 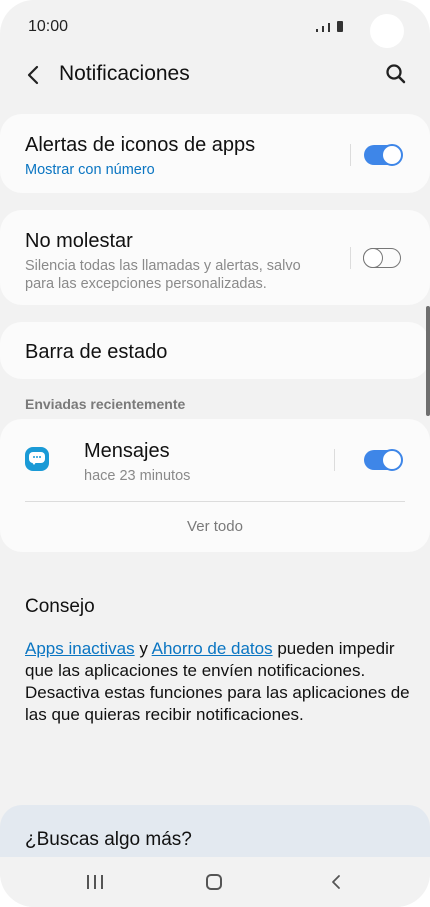 What do you see at coordinates (329, 25) in the screenshot?
I see `signal-battery-icons` at bounding box center [329, 25].